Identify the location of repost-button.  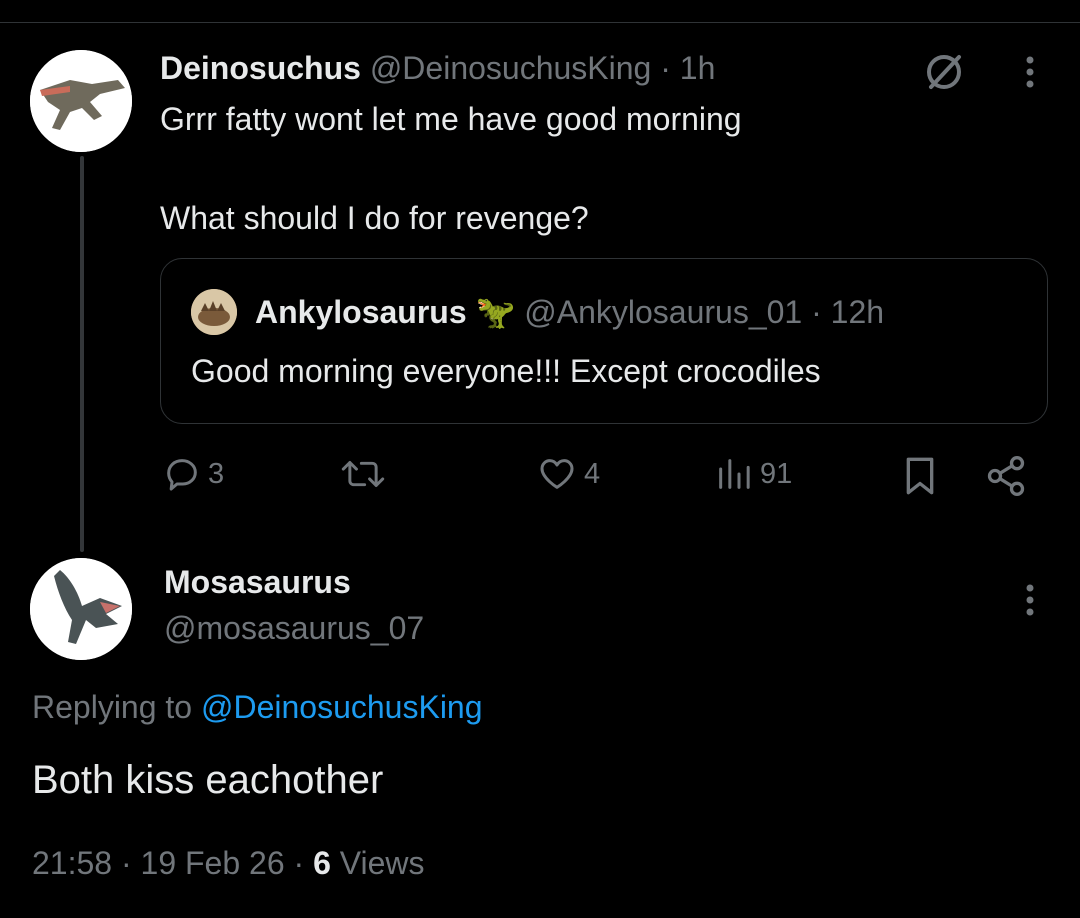
(366, 474).